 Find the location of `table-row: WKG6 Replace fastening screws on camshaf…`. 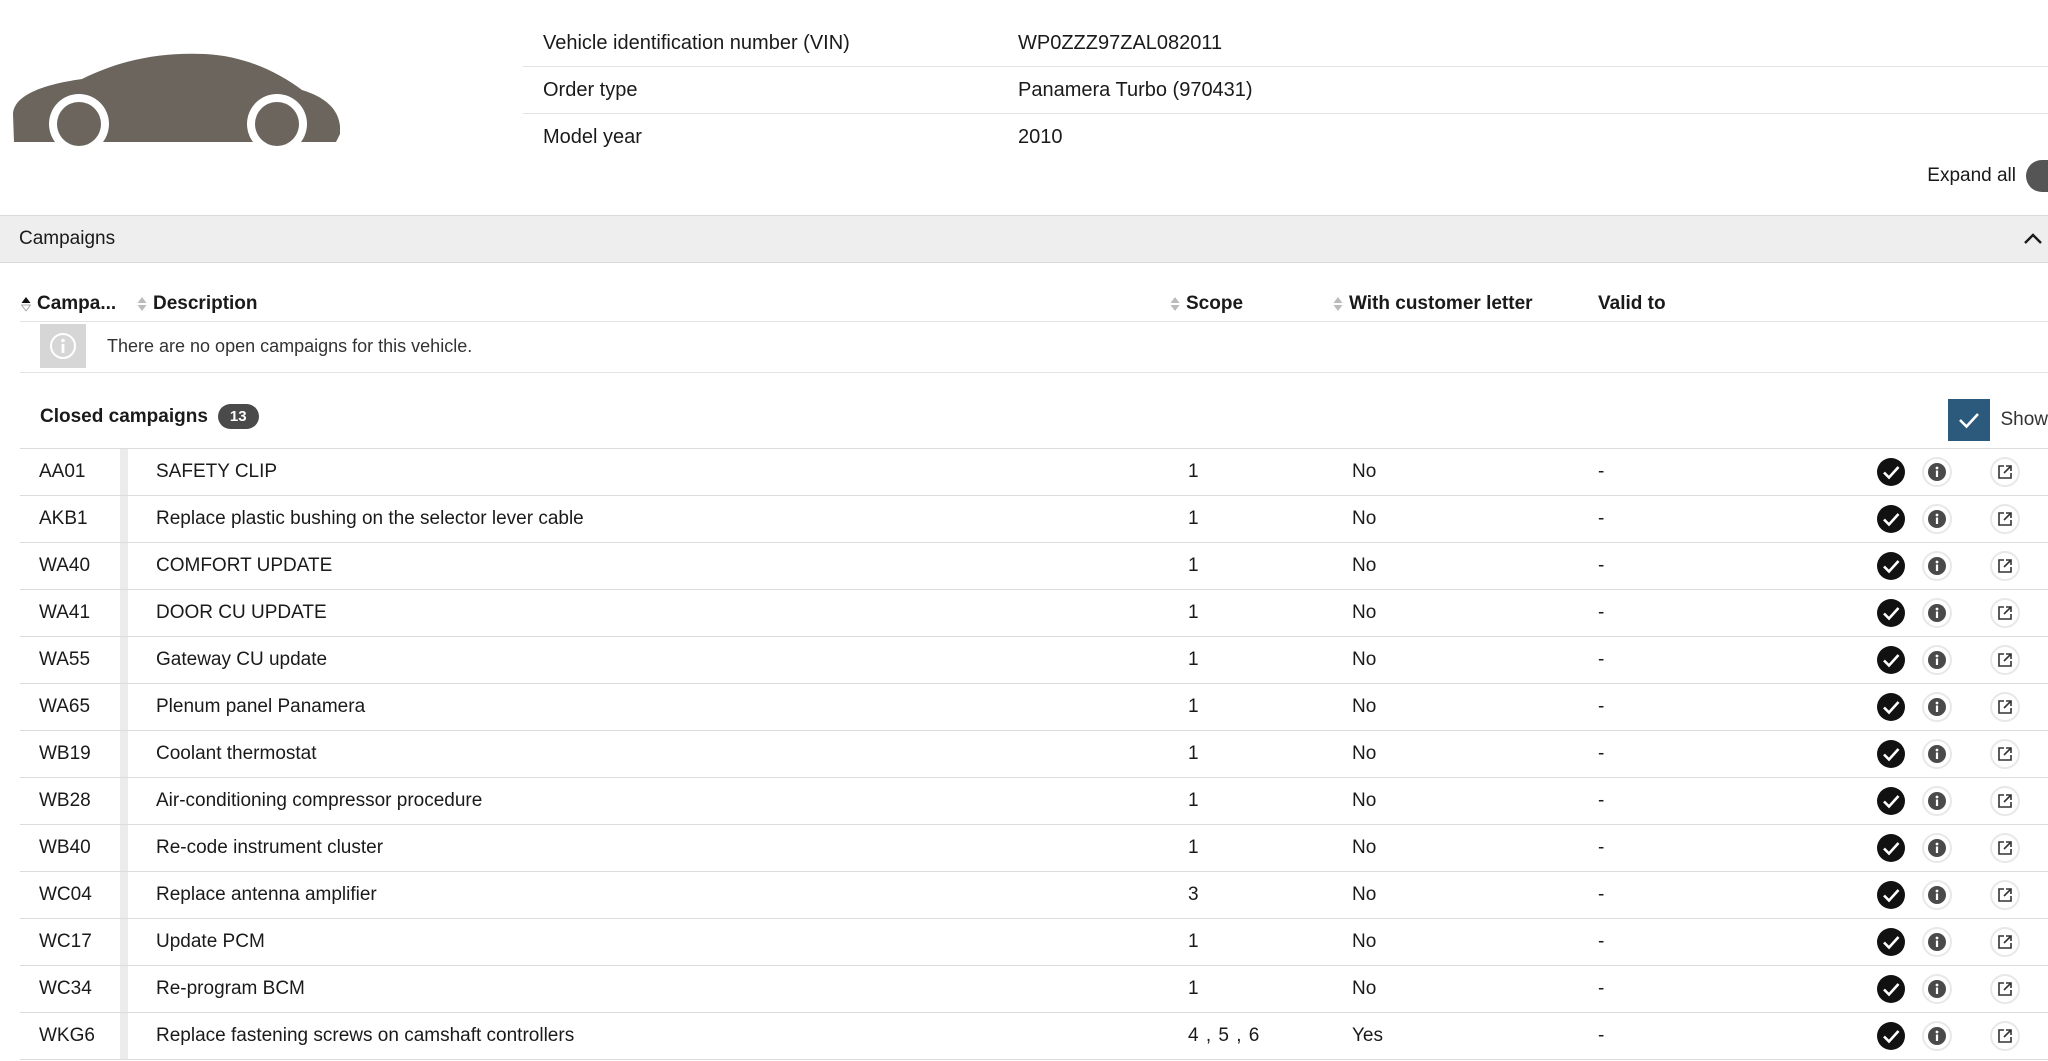

table-row: WKG6 Replace fastening screws on camshaf… is located at coordinates (1034, 1036).